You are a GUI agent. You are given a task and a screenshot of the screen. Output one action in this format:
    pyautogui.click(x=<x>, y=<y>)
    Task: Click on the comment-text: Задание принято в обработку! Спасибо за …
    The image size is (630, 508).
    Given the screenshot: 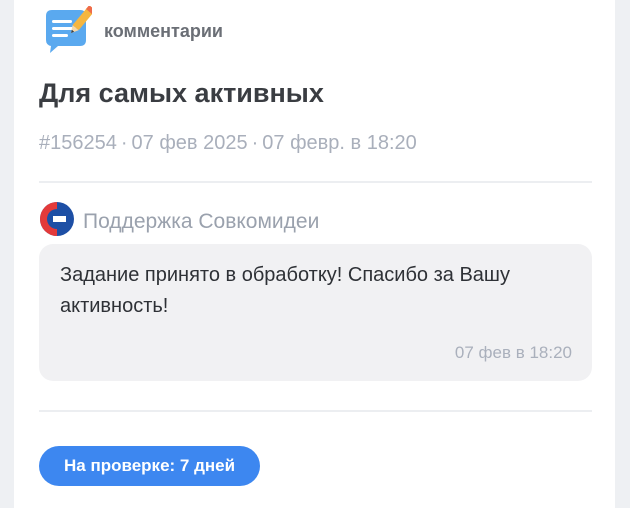 What is the action you would take?
    pyautogui.click(x=285, y=290)
    